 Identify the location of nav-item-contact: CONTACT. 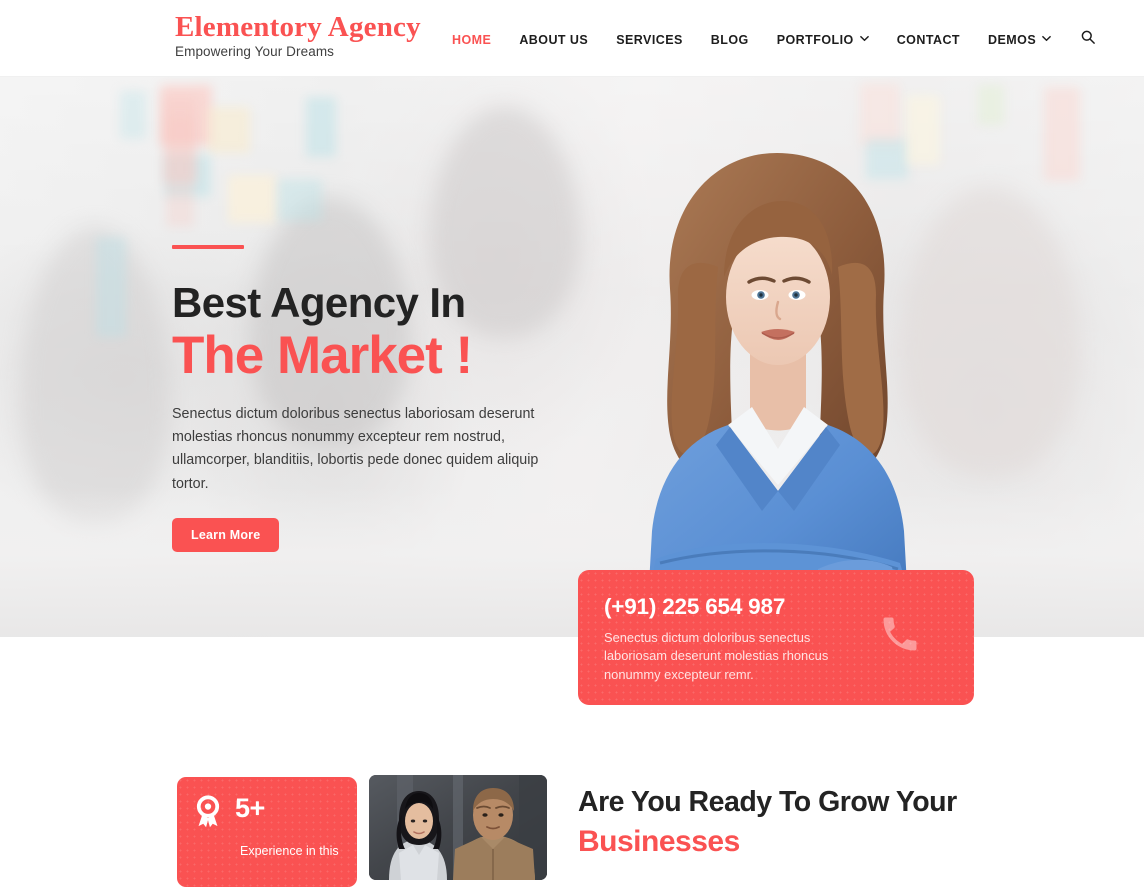
(928, 40).